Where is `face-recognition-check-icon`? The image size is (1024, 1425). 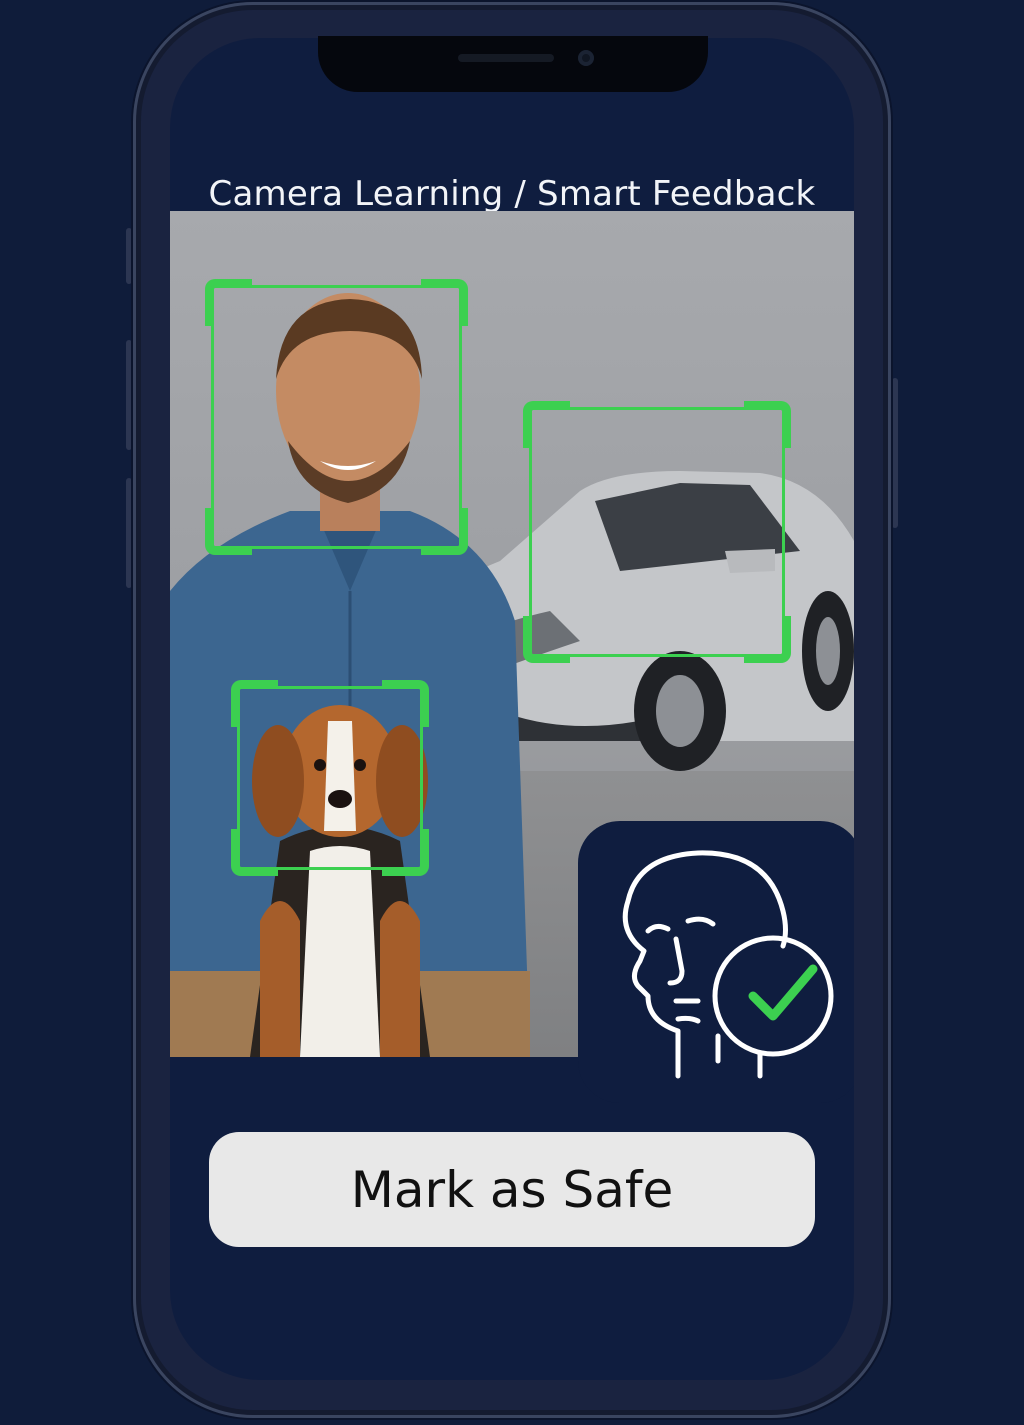 face-recognition-check-icon is located at coordinates (728, 964).